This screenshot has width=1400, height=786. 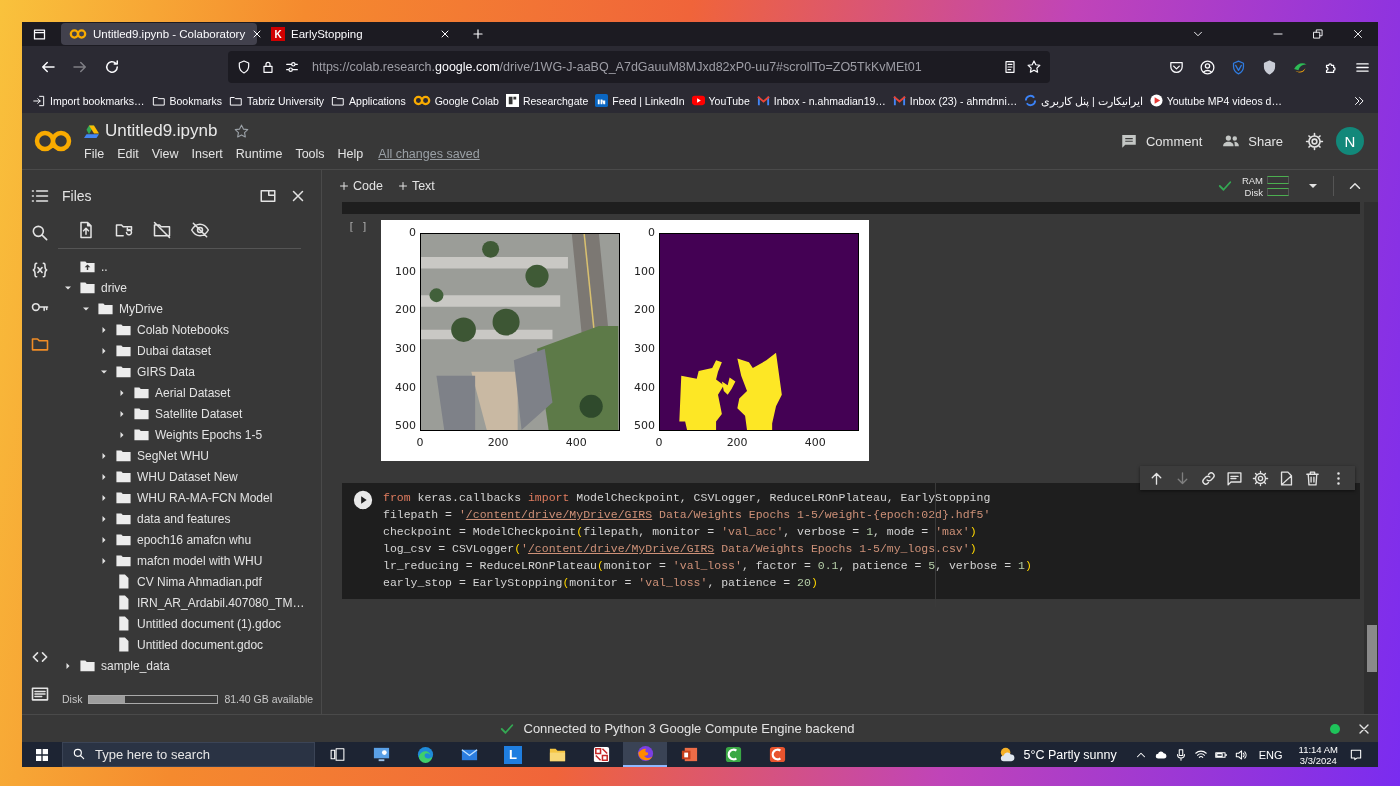 What do you see at coordinates (189, 518) in the screenshot?
I see `tree-item: data and features` at bounding box center [189, 518].